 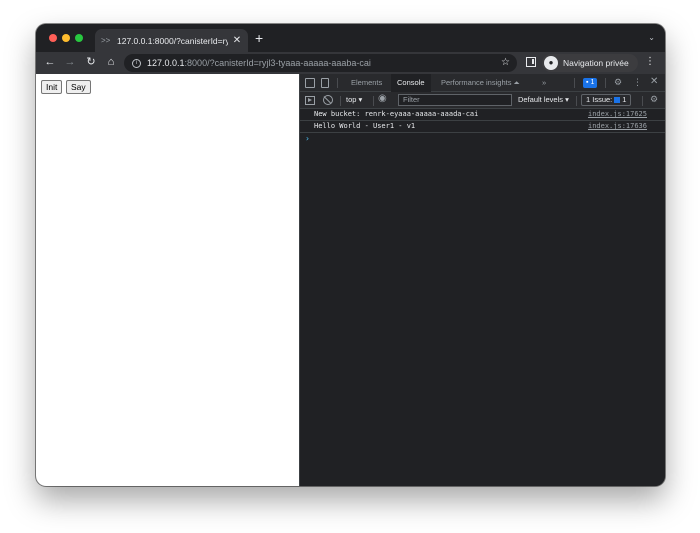 I want to click on close-tab-icon: ✕, so click(x=237, y=40).